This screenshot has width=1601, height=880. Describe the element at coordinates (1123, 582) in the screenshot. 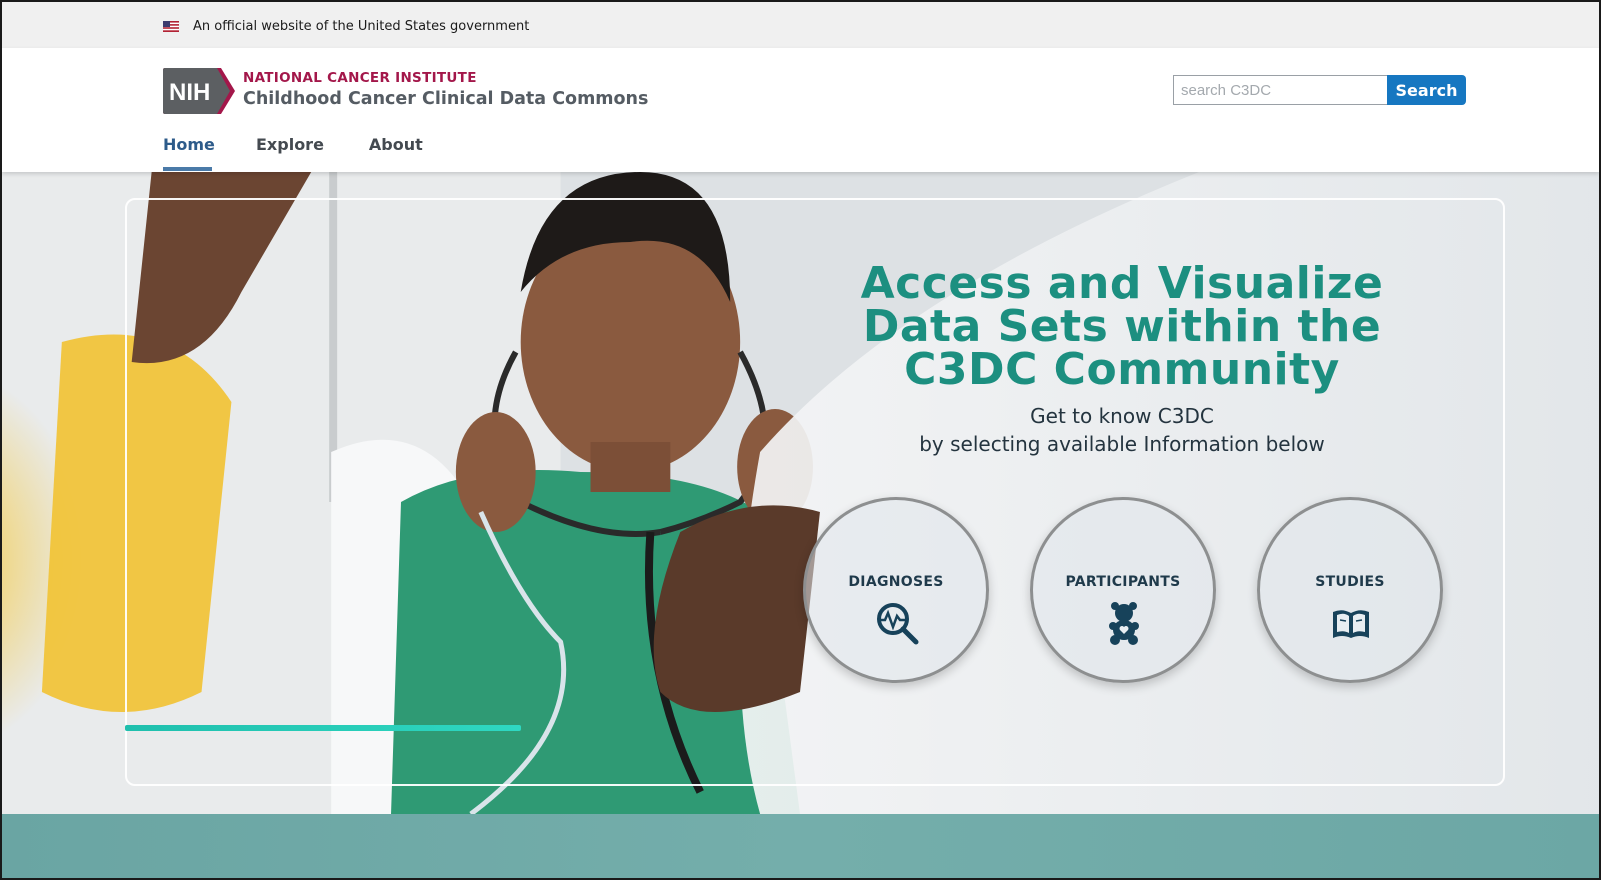

I see `participants-label: PARTICIPANTS` at that location.